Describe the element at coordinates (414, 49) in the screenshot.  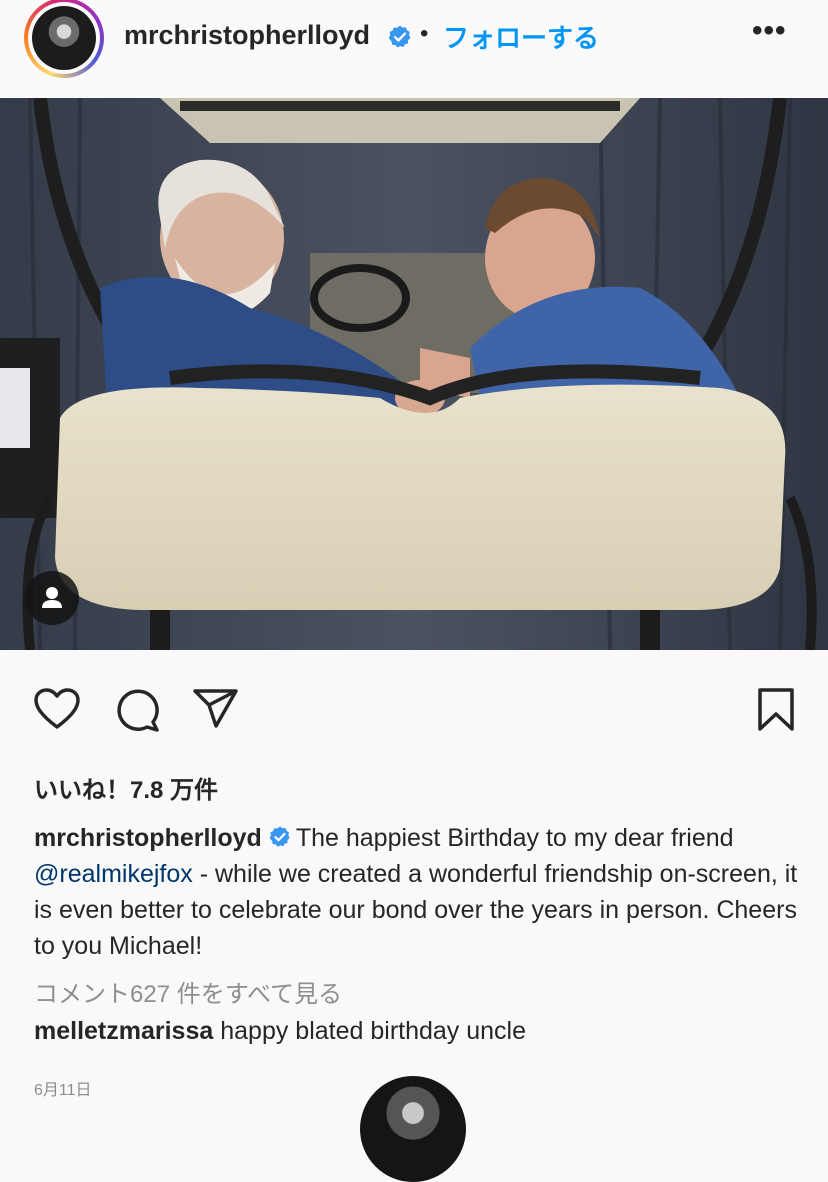
I see `post-header: mrchristopherlloyd • フォローする •••` at that location.